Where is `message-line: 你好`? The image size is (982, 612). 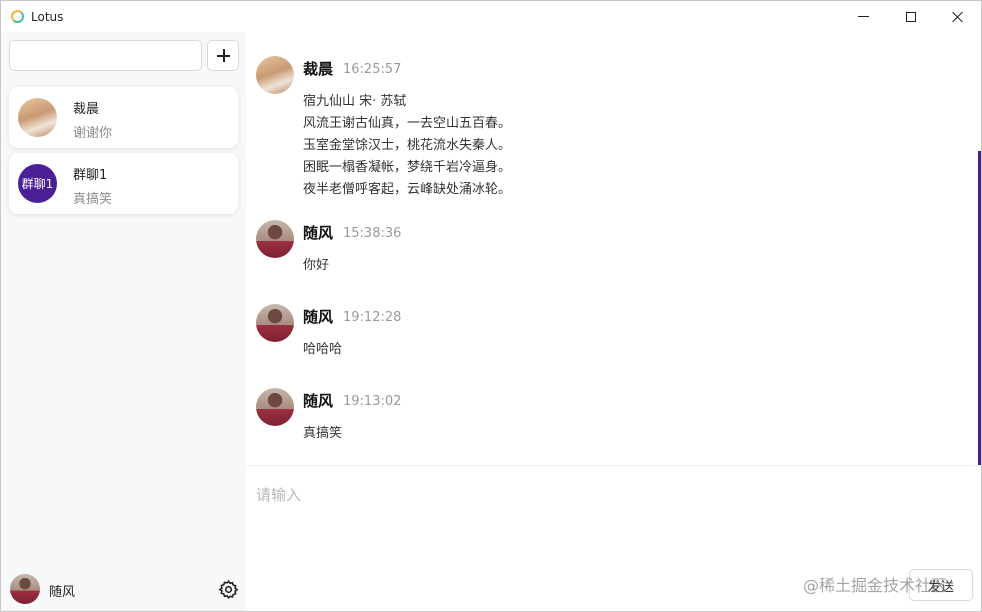
message-line: 你好 is located at coordinates (316, 265).